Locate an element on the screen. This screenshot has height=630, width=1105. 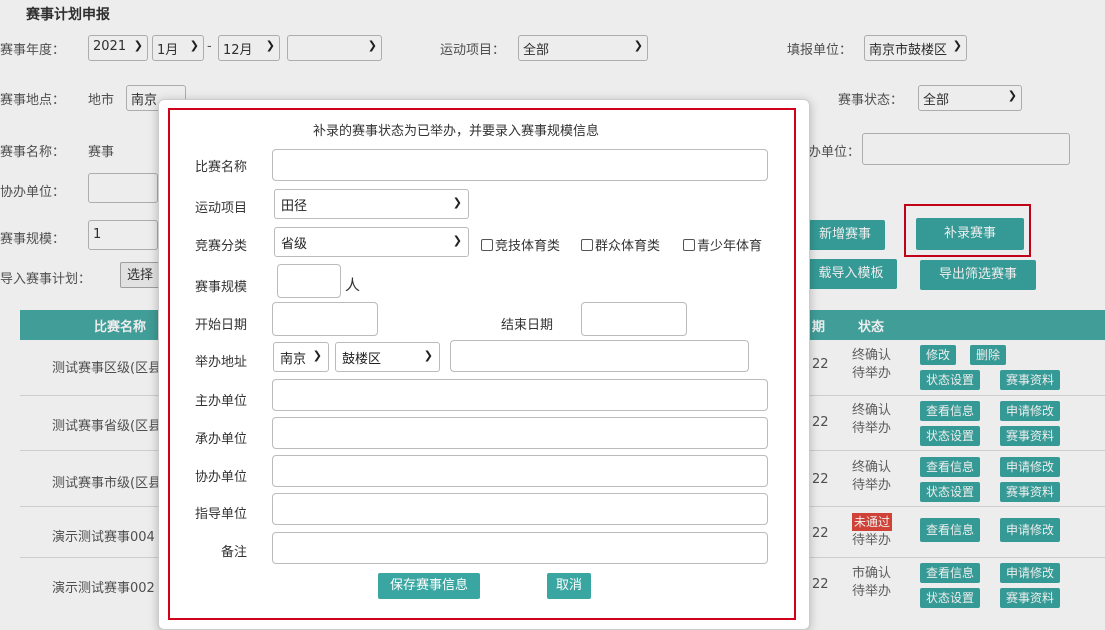
name-field-label: 比赛名称 is located at coordinates (221, 167).